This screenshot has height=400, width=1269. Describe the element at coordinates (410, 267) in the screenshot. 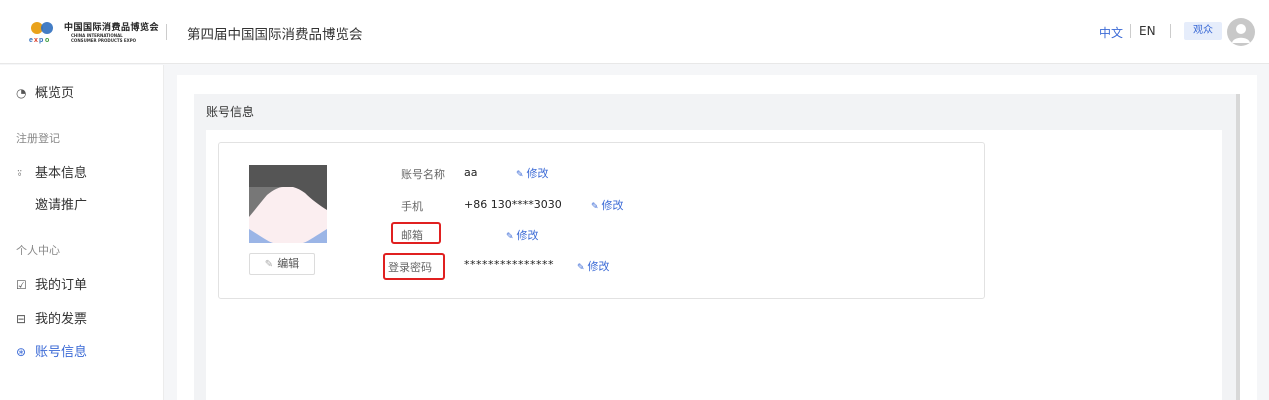

I see `password-label: 登录密码` at that location.